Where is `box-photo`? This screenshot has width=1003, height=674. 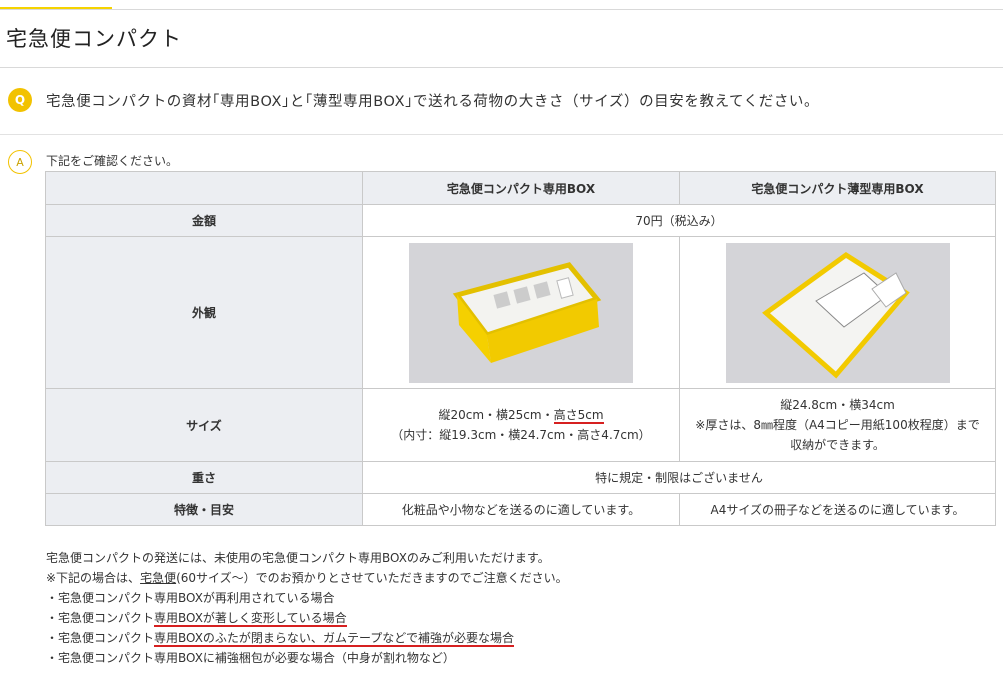 box-photo is located at coordinates (521, 312).